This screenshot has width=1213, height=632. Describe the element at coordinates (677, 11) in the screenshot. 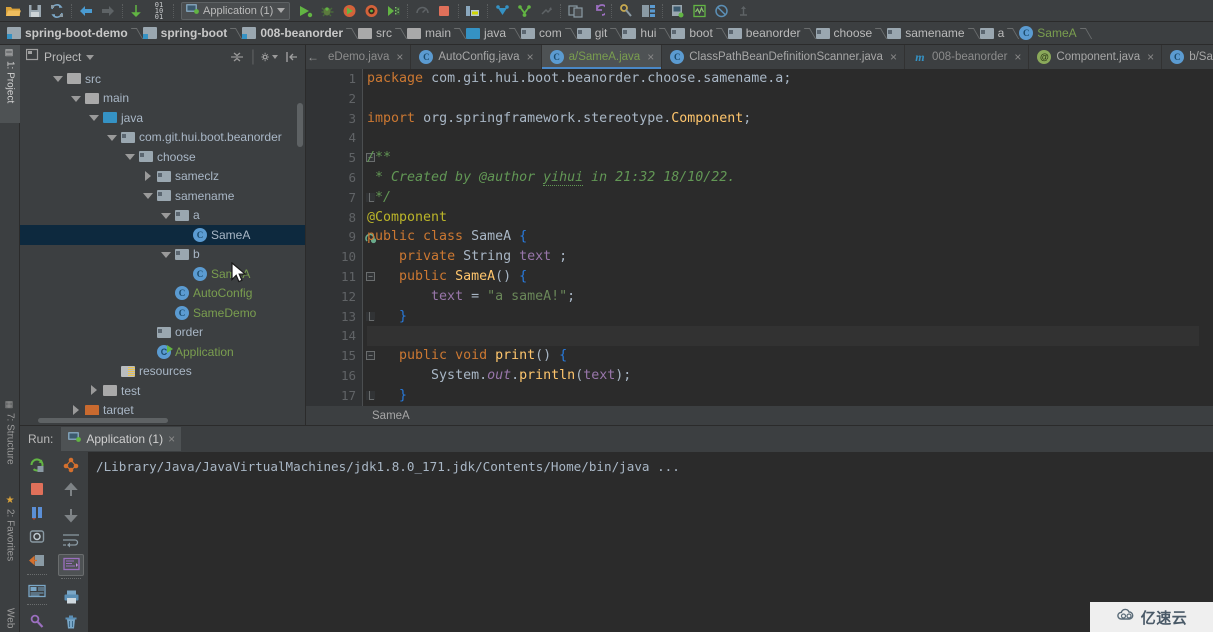

I see `sdk-icon` at that location.